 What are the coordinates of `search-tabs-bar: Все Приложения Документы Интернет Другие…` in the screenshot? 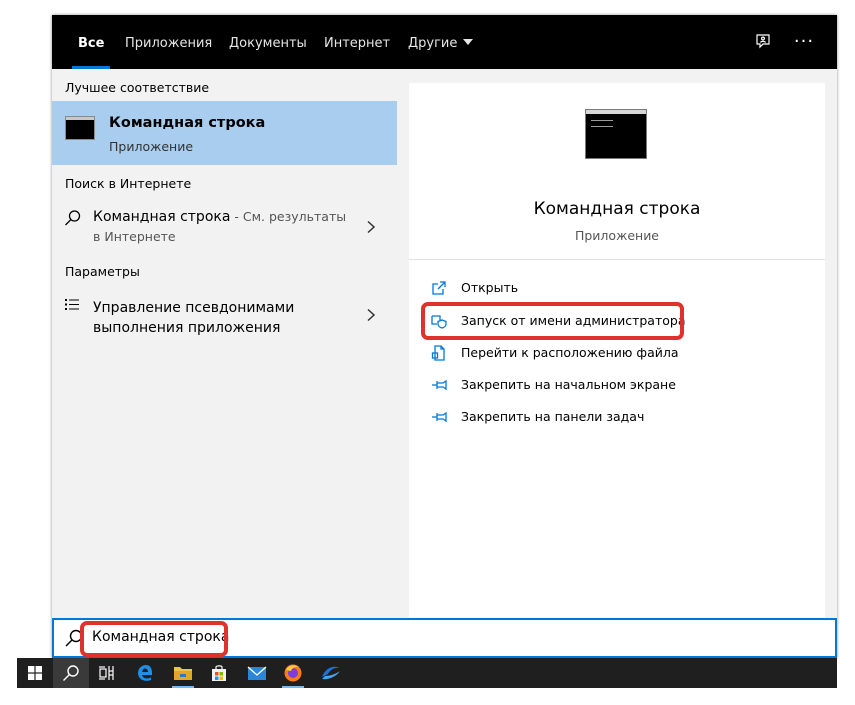 It's located at (444, 42).